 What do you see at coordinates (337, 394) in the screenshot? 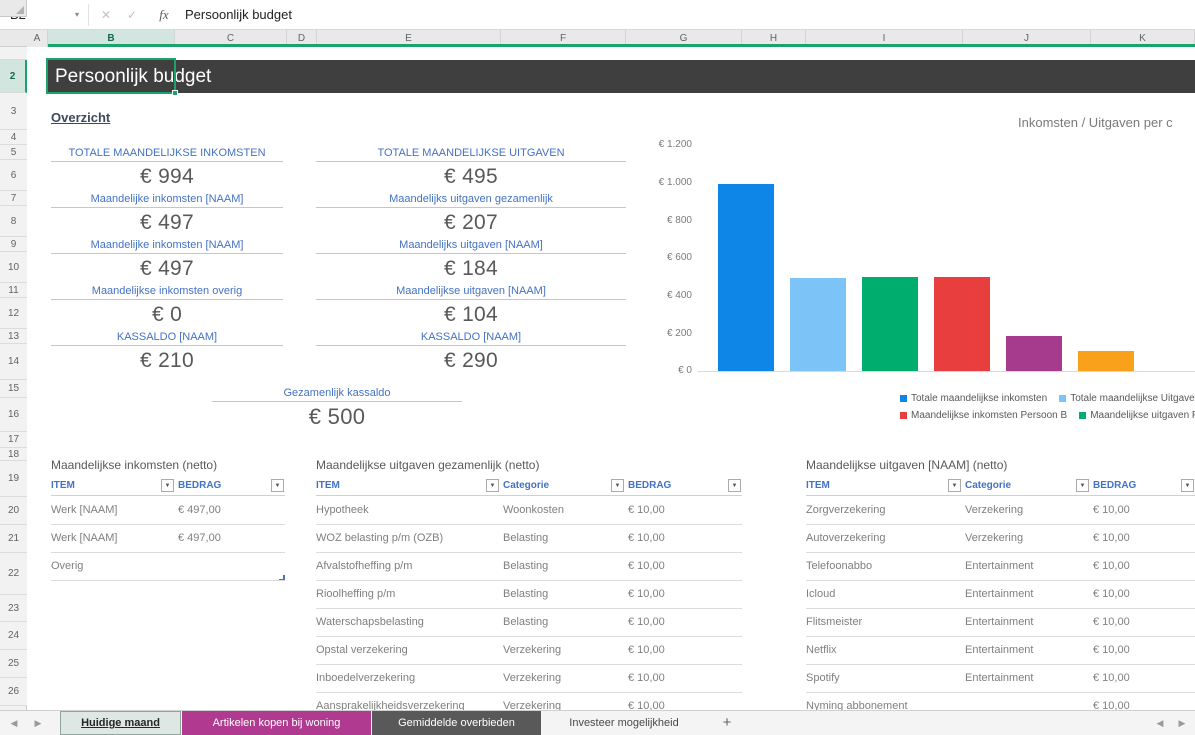
I see `joint-balance-label: Gezamenlijk kassaldo` at bounding box center [337, 394].